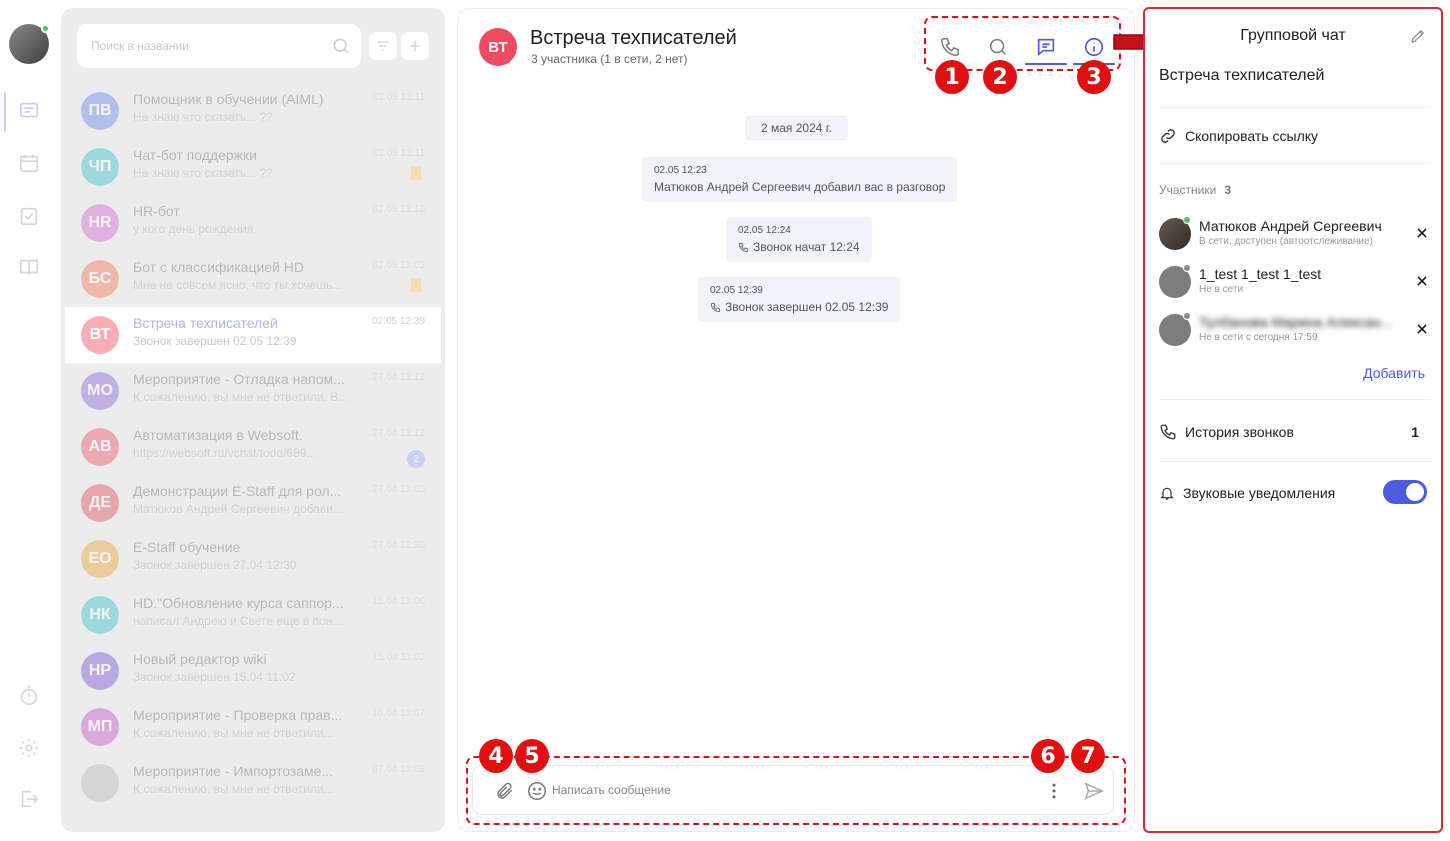 The image size is (1450, 841). Describe the element at coordinates (1293, 35) in the screenshot. I see `info-panel-title: Групповой чат` at that location.